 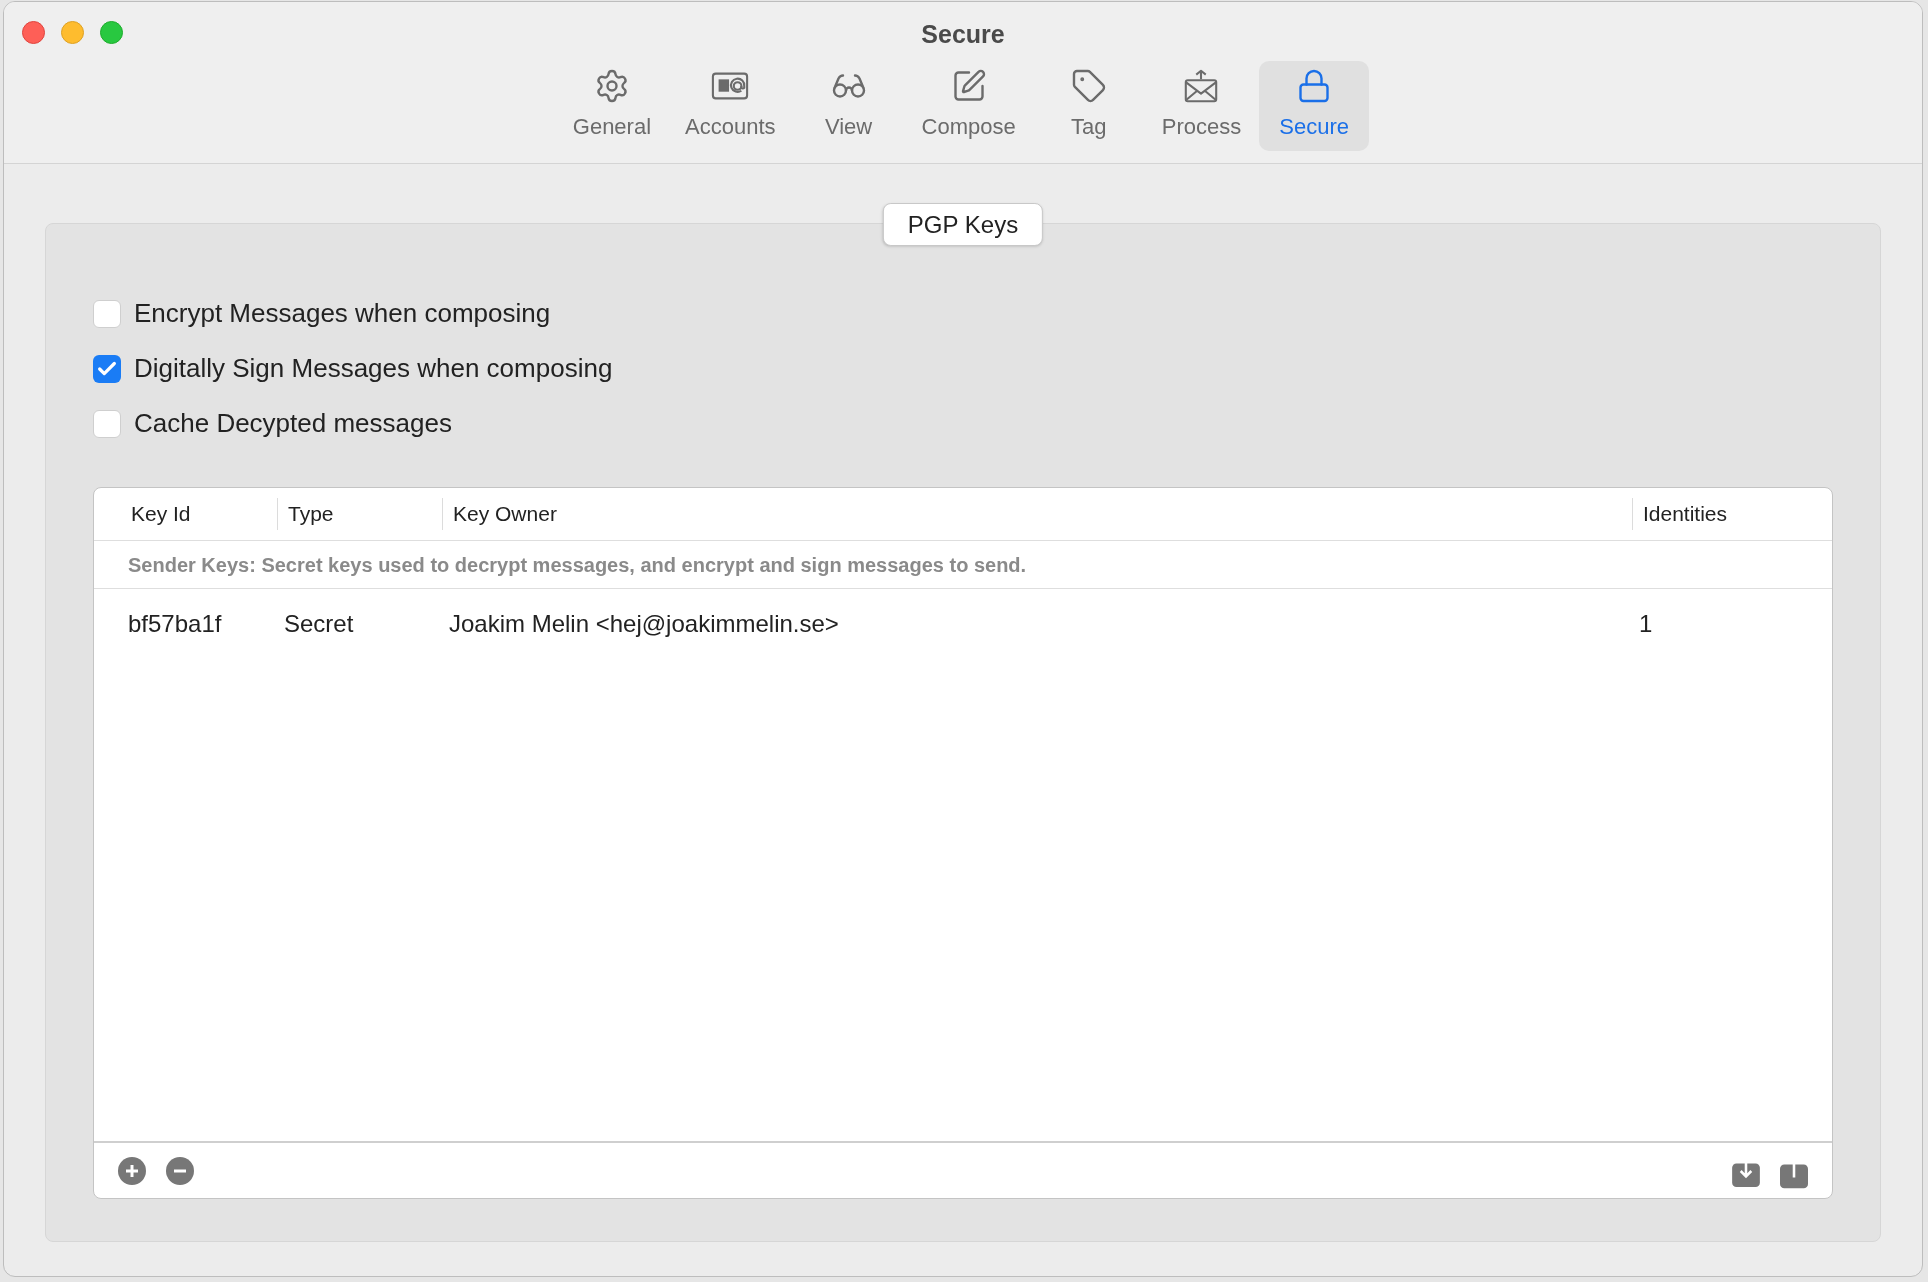 I want to click on toolbar-tab: Secure, so click(x=1314, y=105).